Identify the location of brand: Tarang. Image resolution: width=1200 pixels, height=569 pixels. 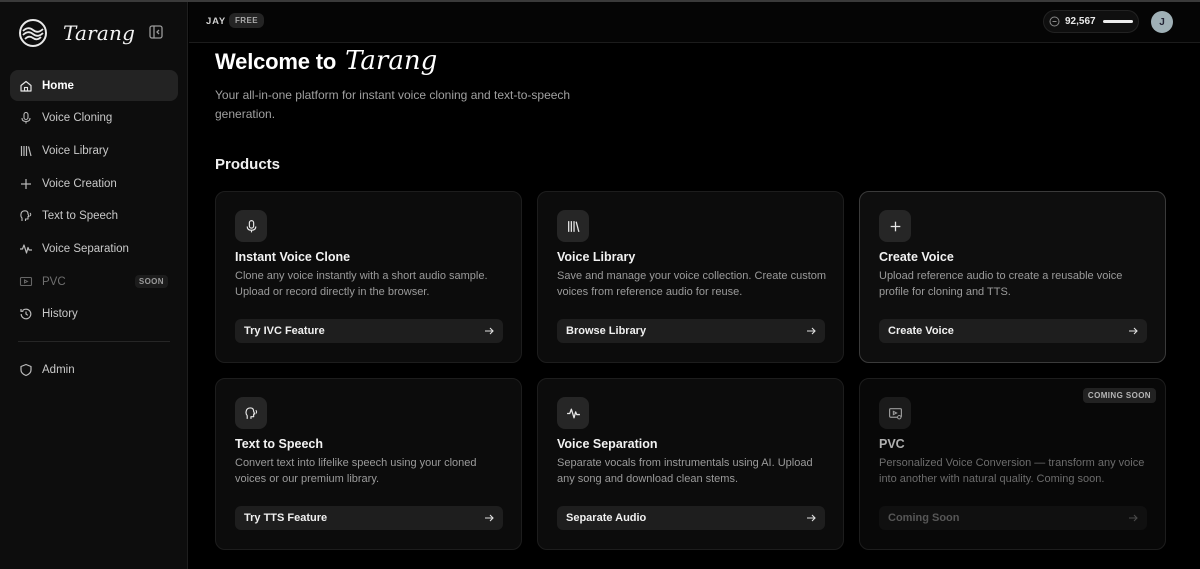
(76, 33).